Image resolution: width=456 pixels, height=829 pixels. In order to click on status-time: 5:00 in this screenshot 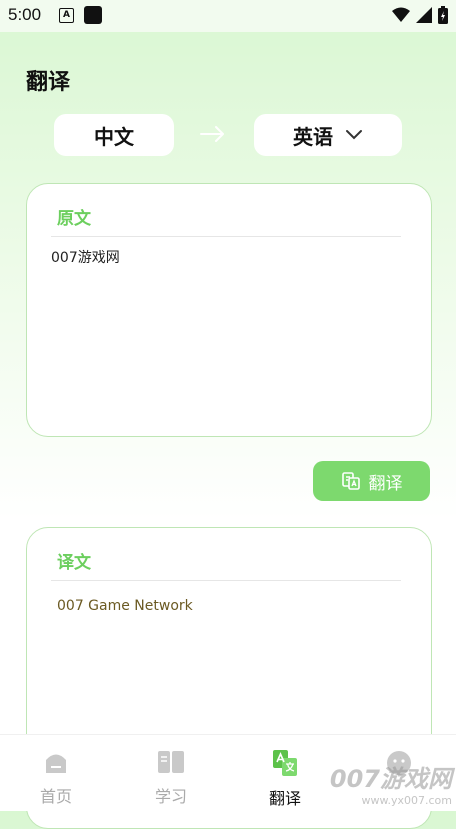, I will do `click(25, 14)`.